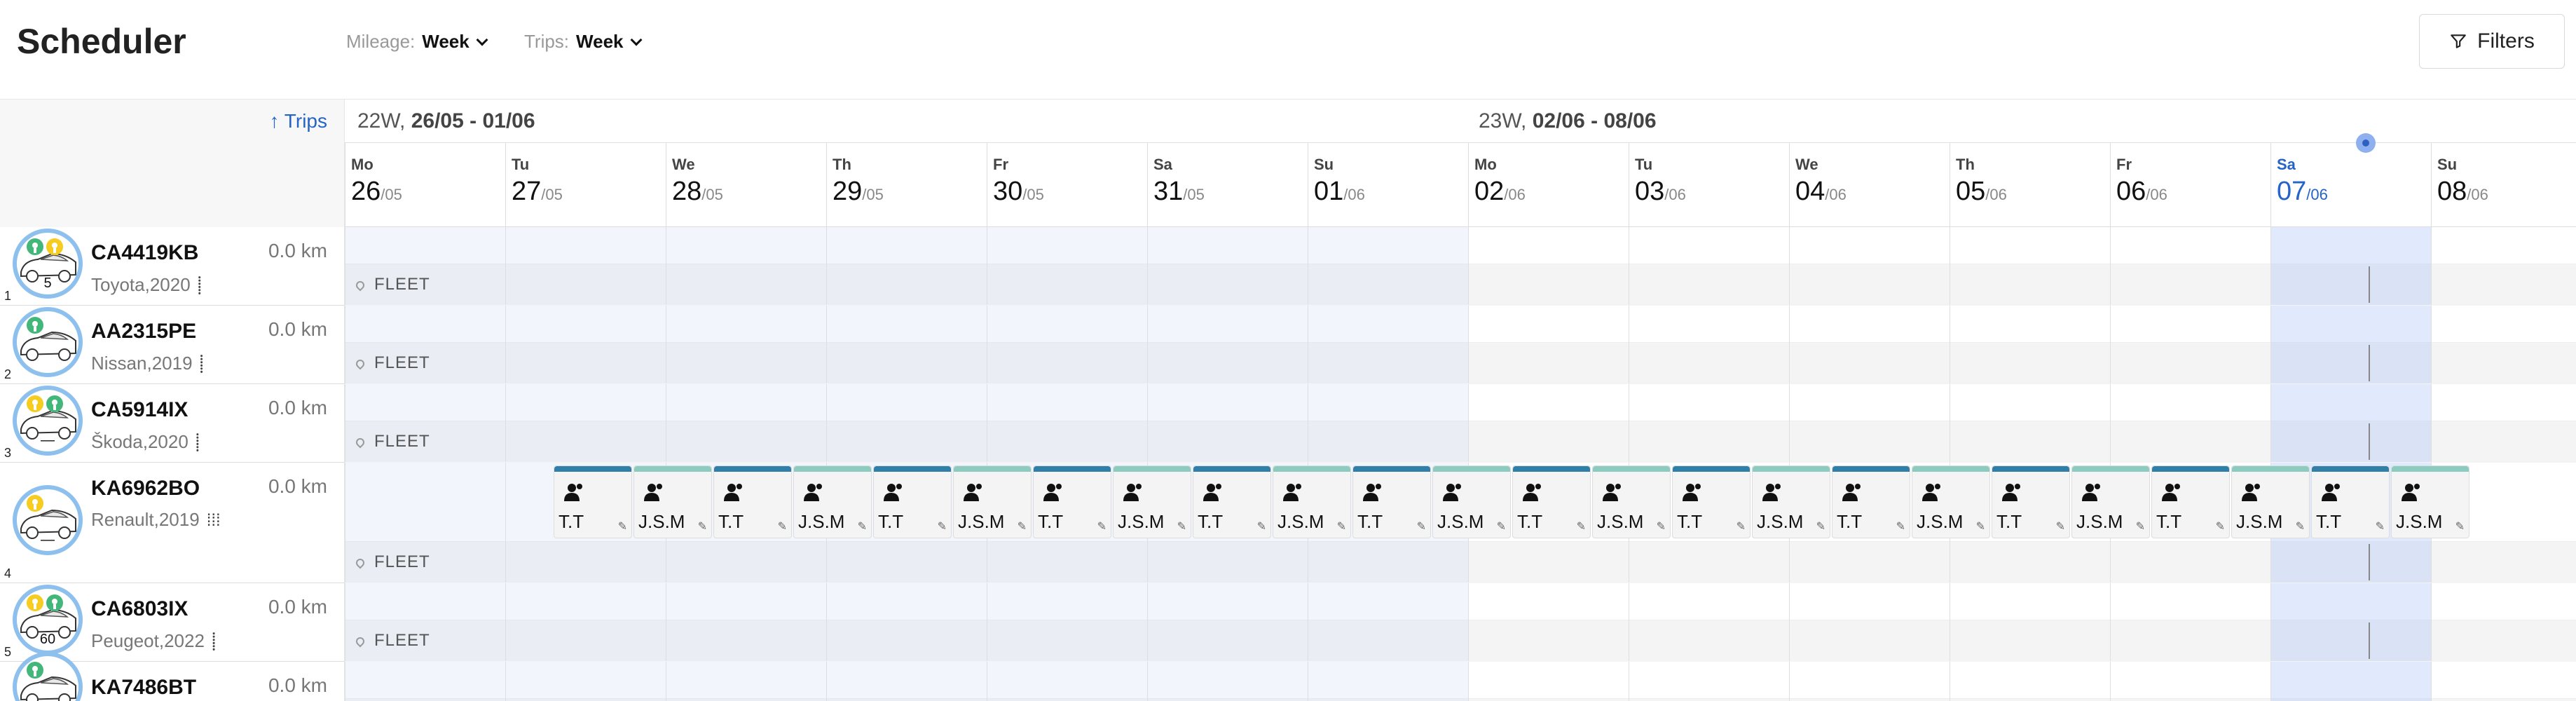  What do you see at coordinates (907, 185) in the screenshot?
I see `day-header-th-29: Th 29/05` at bounding box center [907, 185].